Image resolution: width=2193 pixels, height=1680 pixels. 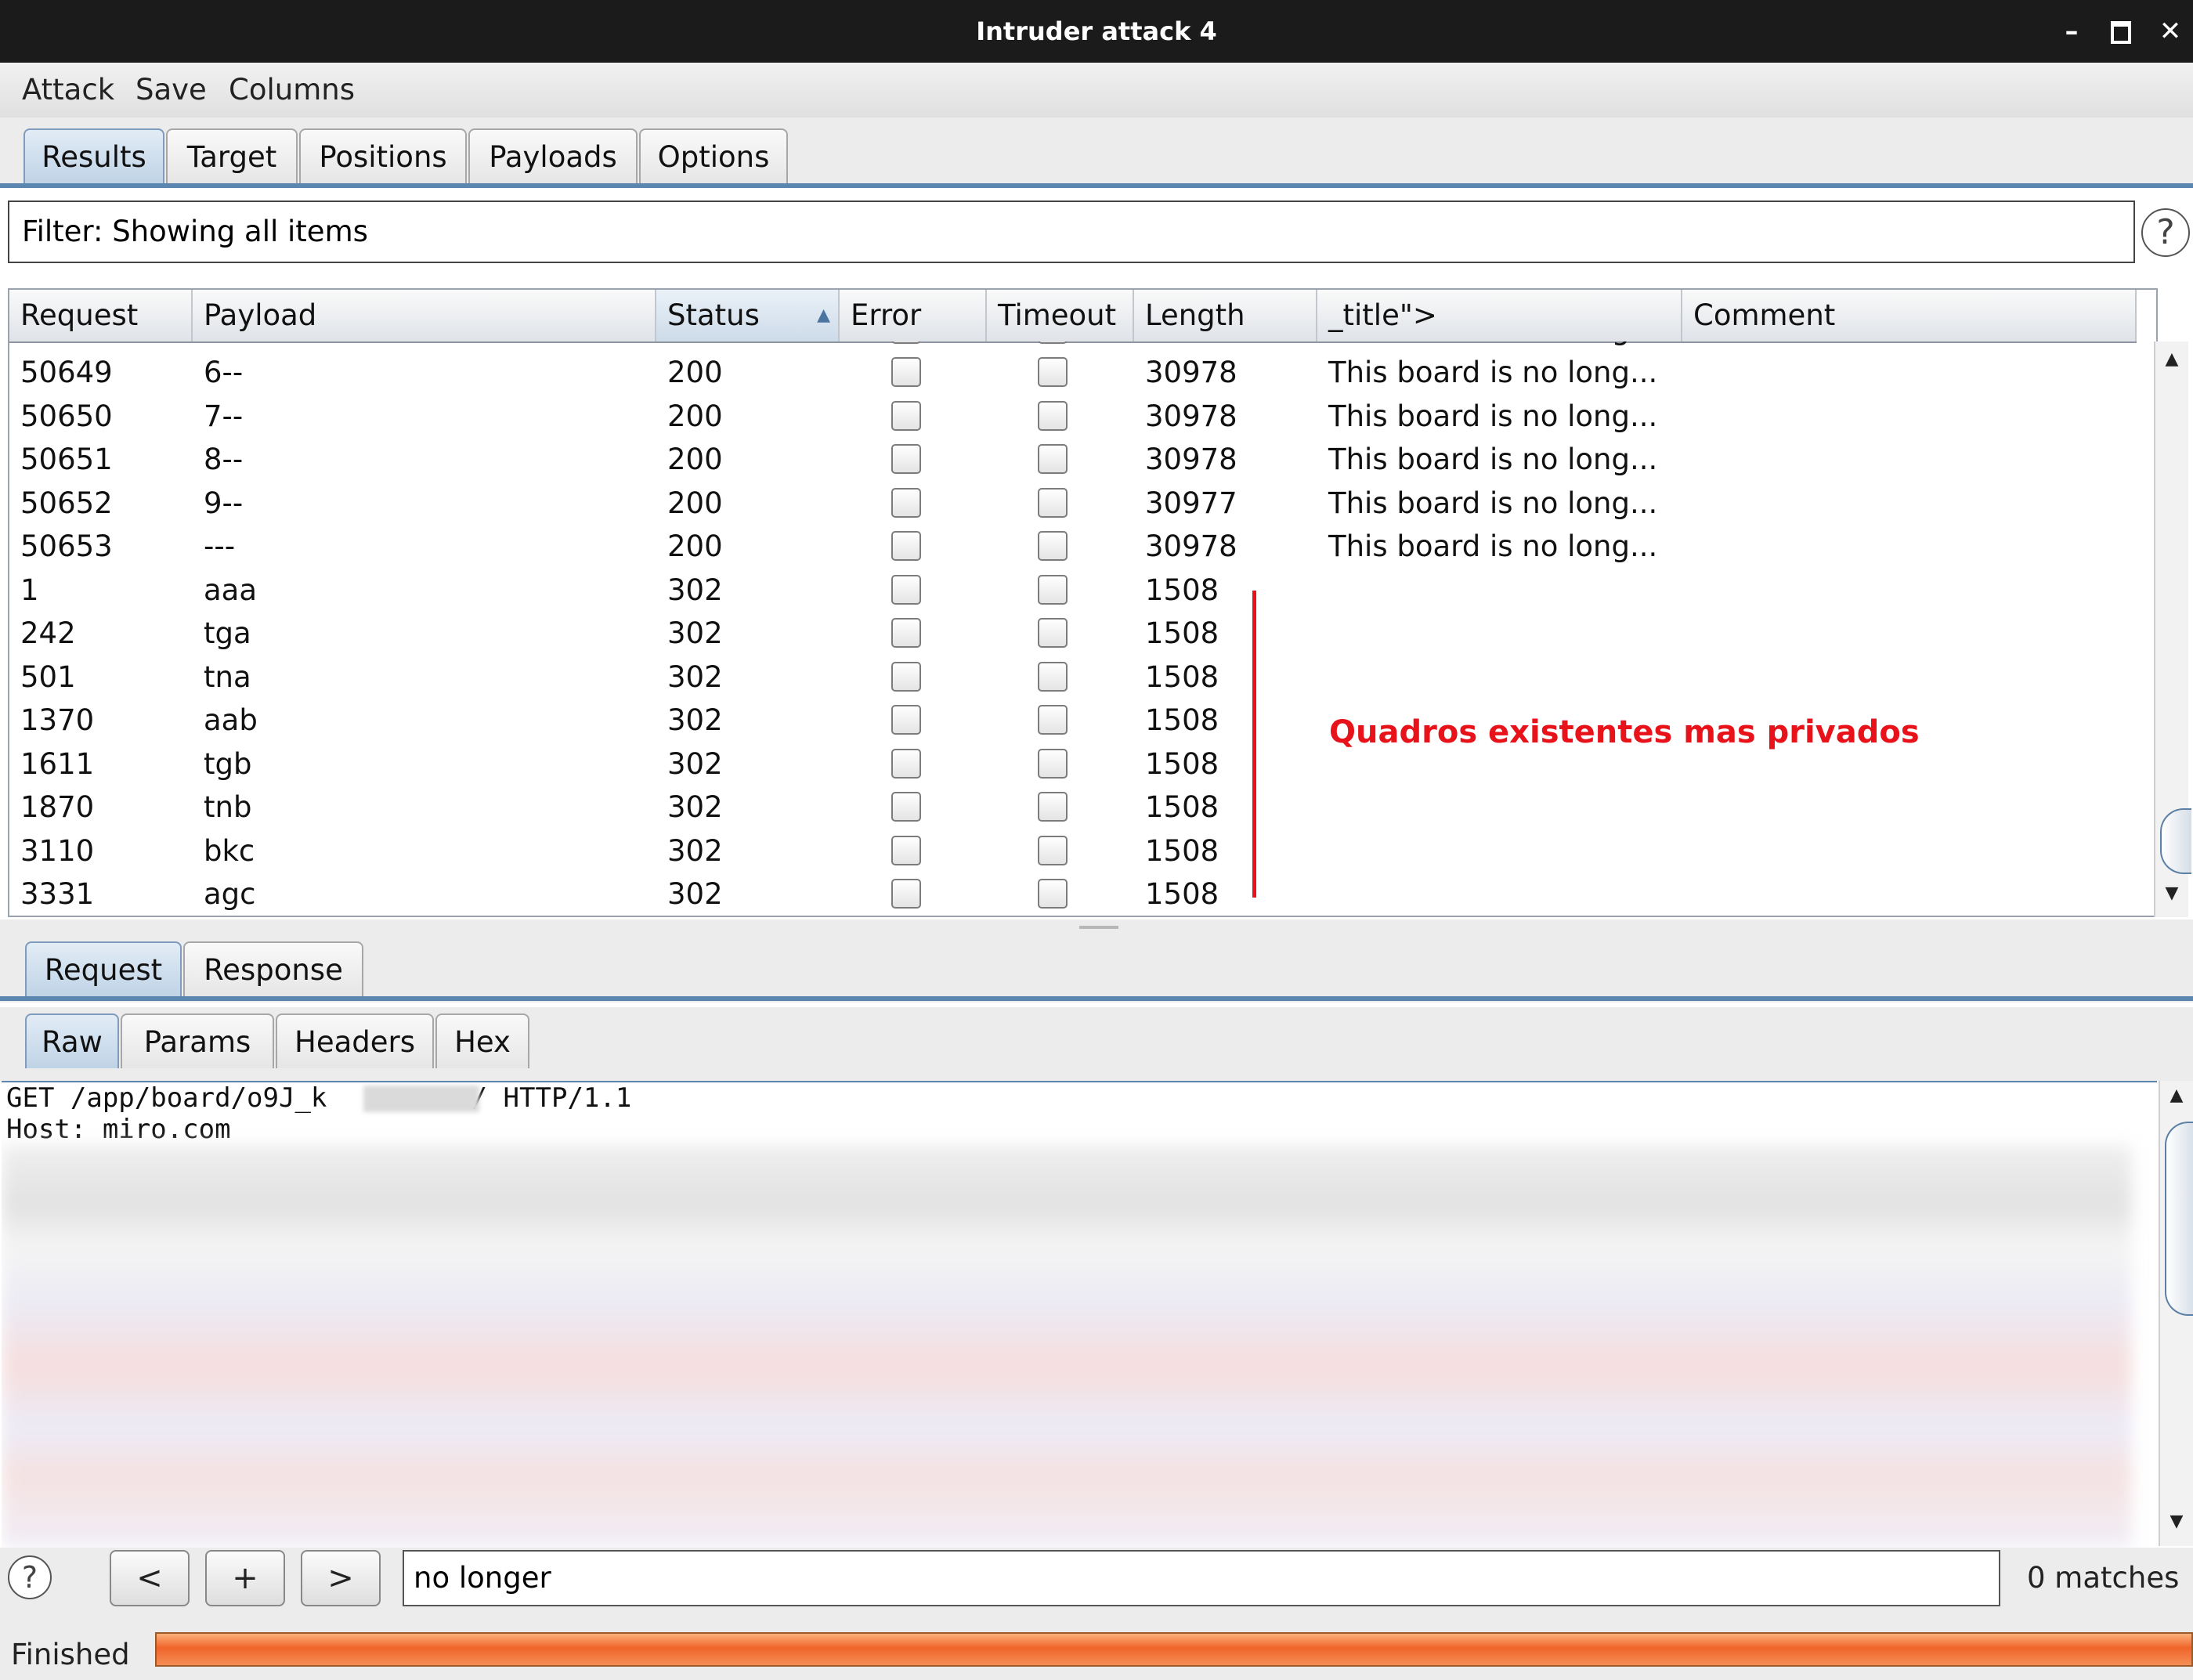 I want to click on col-length: Length, so click(x=1225, y=315).